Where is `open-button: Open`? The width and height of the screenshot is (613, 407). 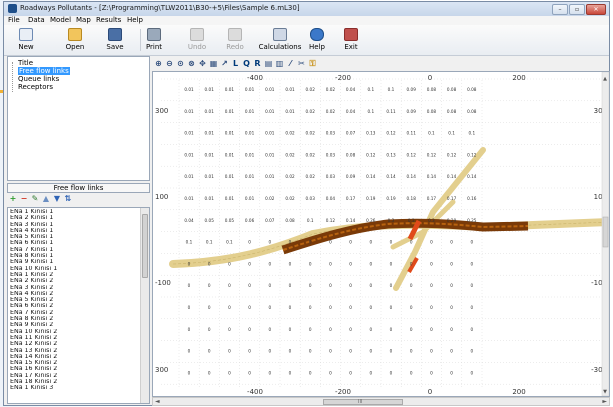
open-button: Open is located at coordinates (75, 40).